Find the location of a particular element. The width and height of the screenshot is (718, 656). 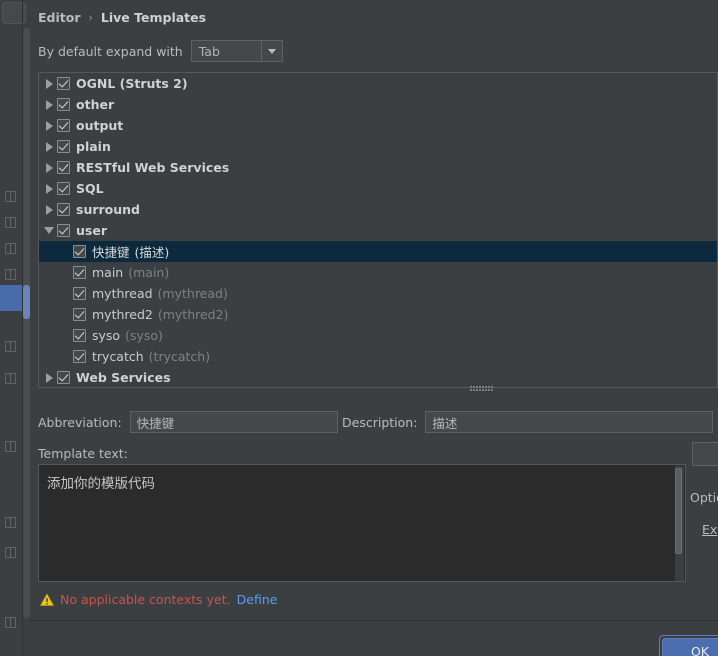

template-label: trycatch is located at coordinates (118, 356).